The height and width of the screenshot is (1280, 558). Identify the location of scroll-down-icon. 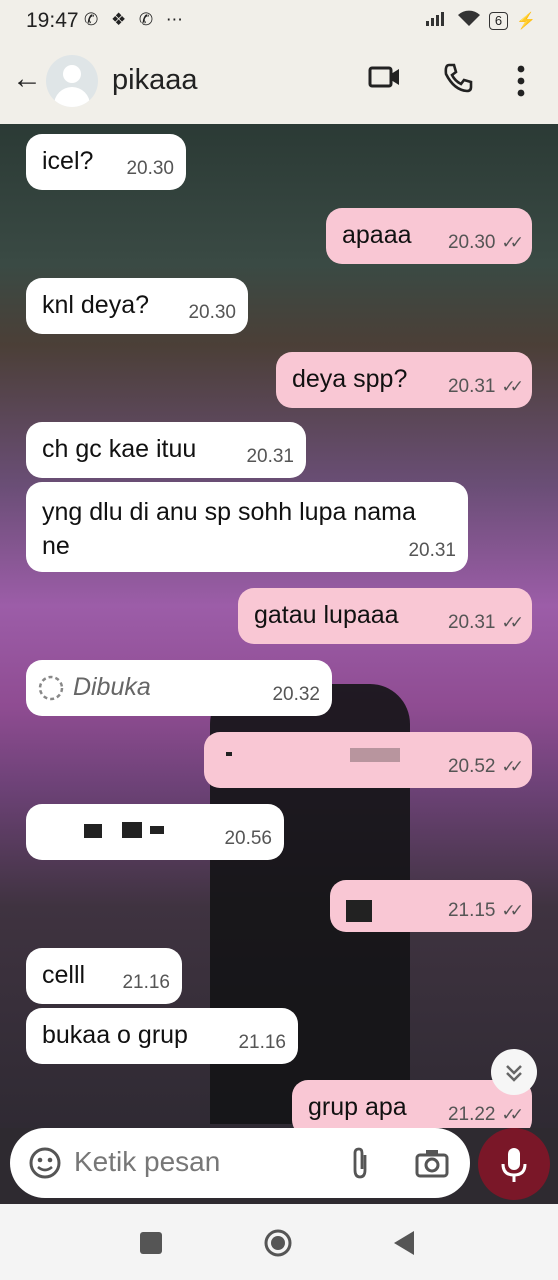
(514, 1072).